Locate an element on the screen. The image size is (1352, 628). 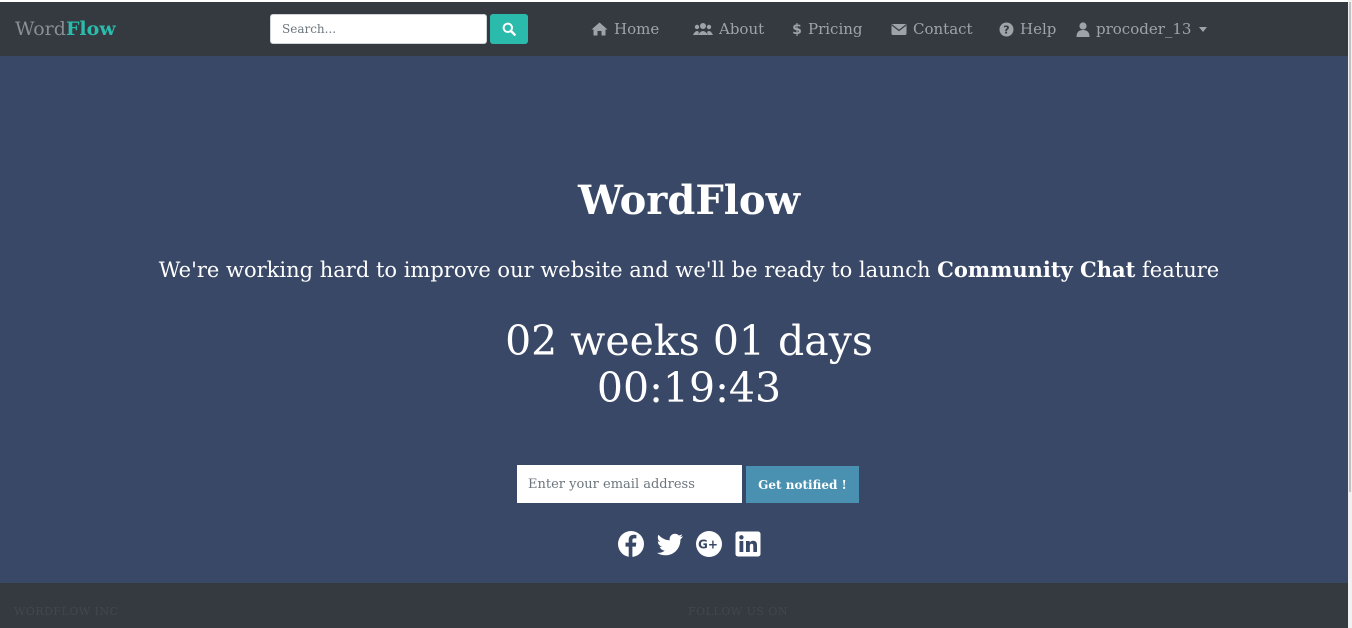
brand-logo: WordFlow is located at coordinates (65, 29).